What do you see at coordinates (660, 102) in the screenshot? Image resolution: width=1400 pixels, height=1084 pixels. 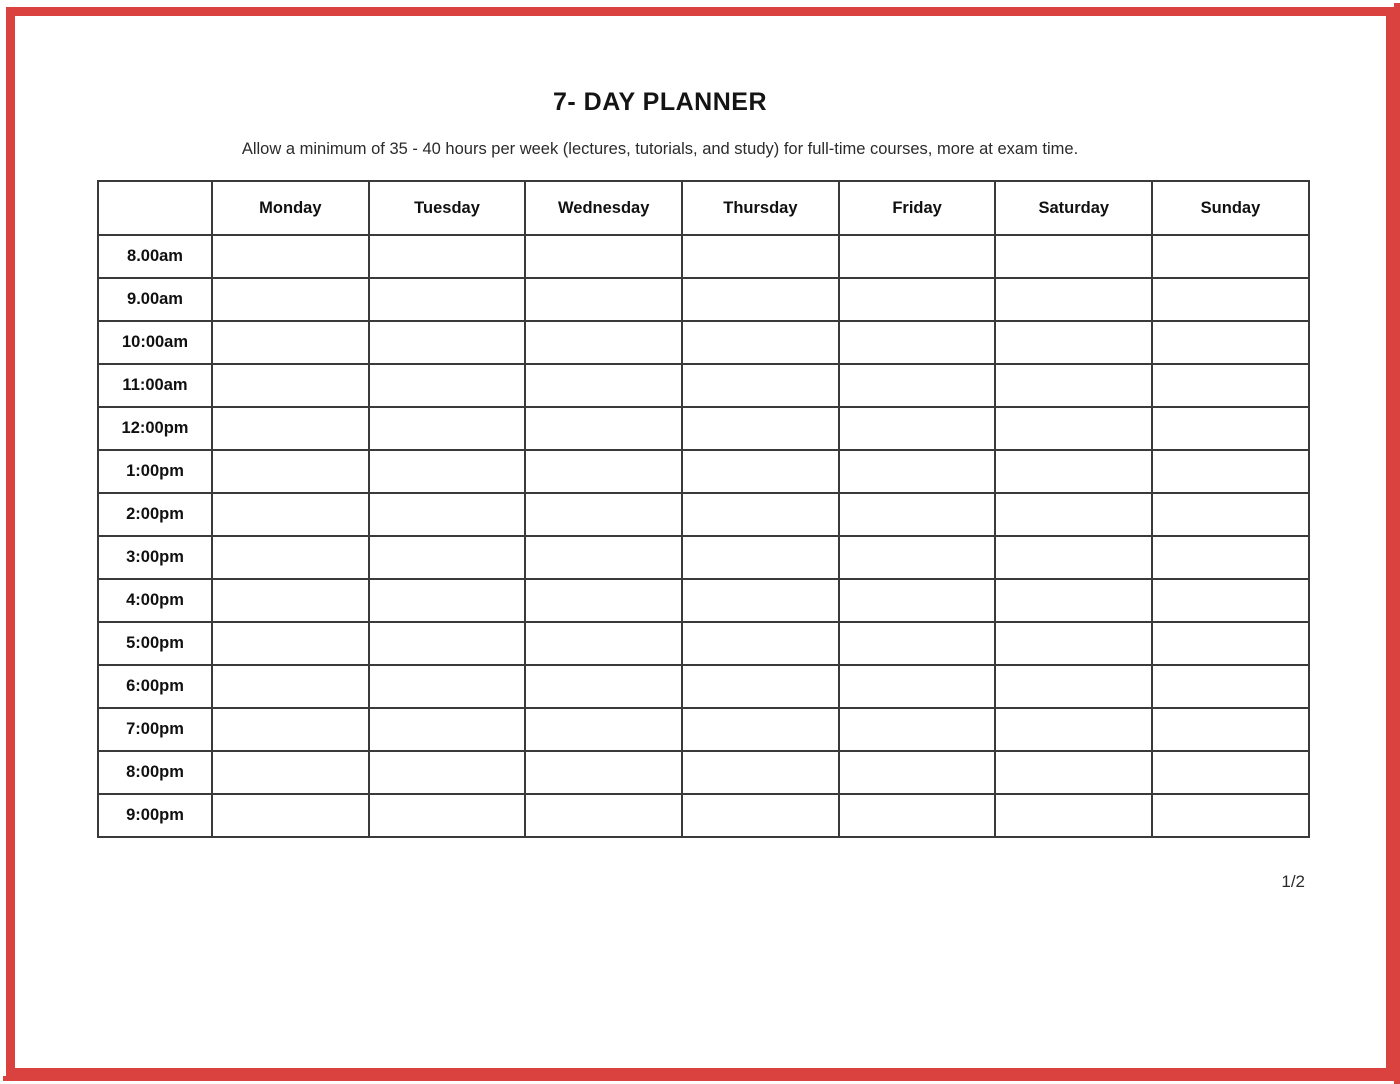 I see `page-title: 7- DAY PLANNER` at bounding box center [660, 102].